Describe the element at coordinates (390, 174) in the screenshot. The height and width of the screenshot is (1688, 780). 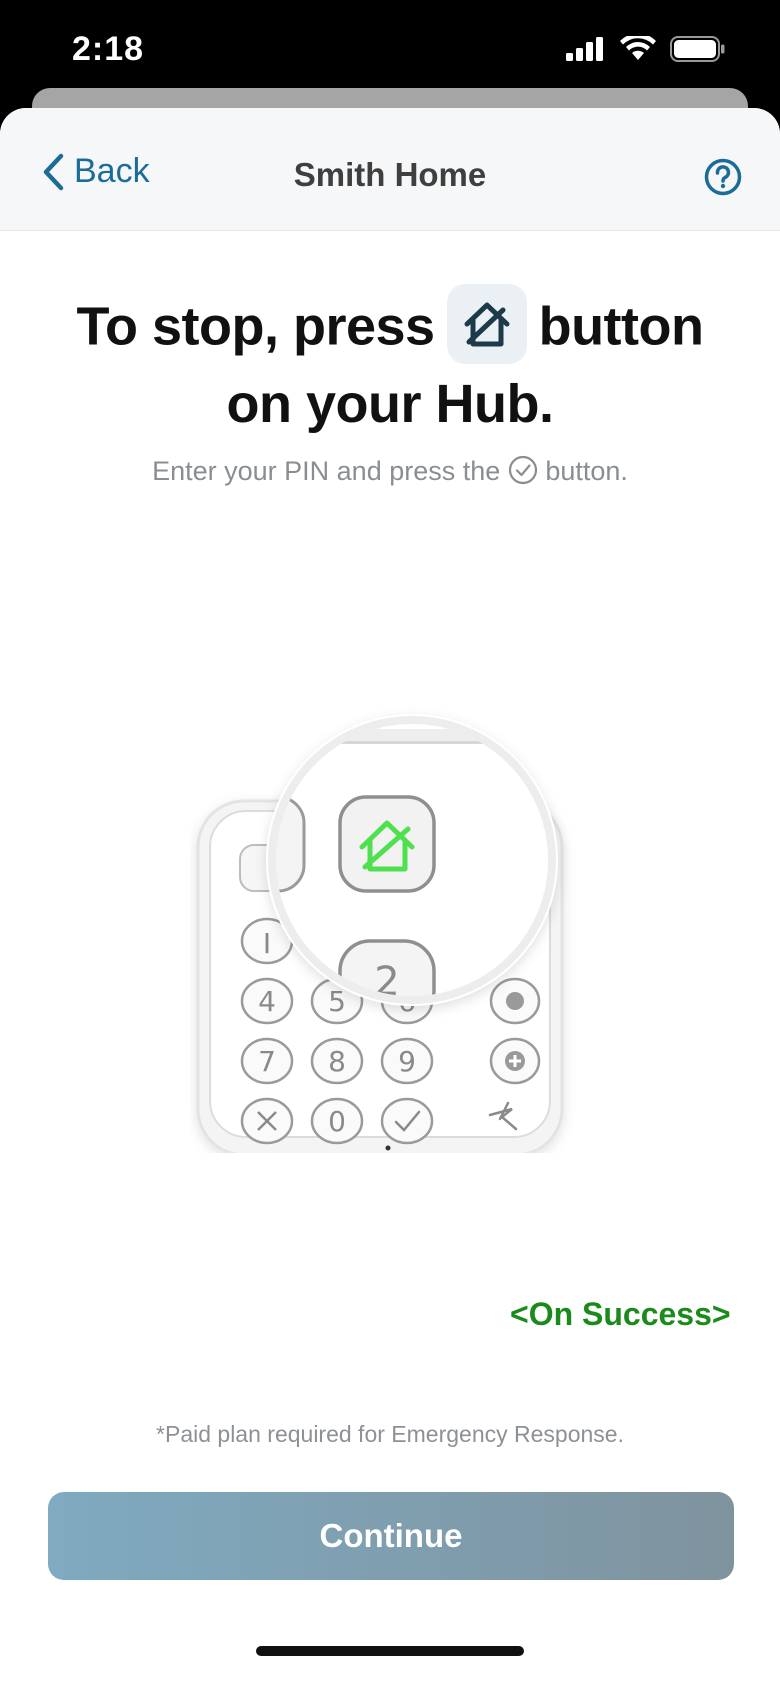
I see `page-title: Smith Home` at that location.